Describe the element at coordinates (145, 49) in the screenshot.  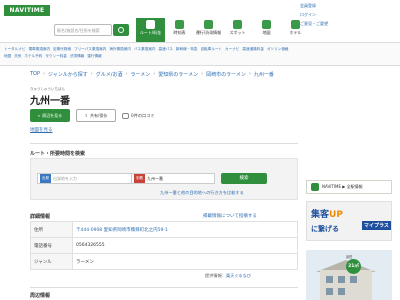
I see `subnav-item: バス乗換案内` at that location.